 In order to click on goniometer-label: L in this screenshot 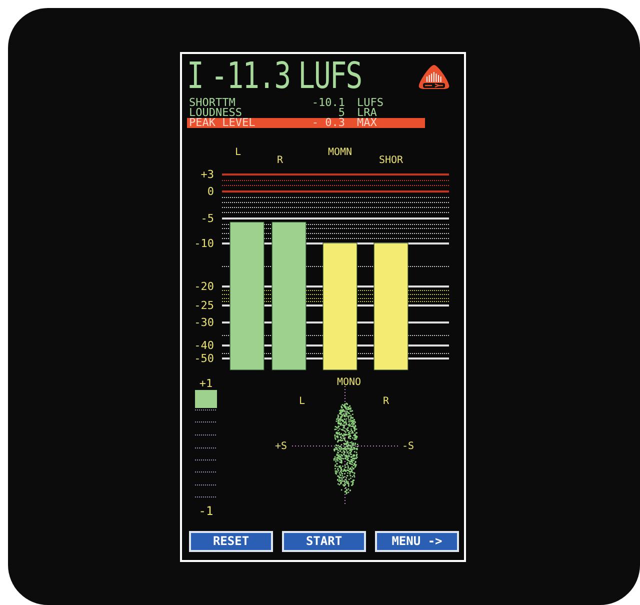, I will do `click(302, 401)`.